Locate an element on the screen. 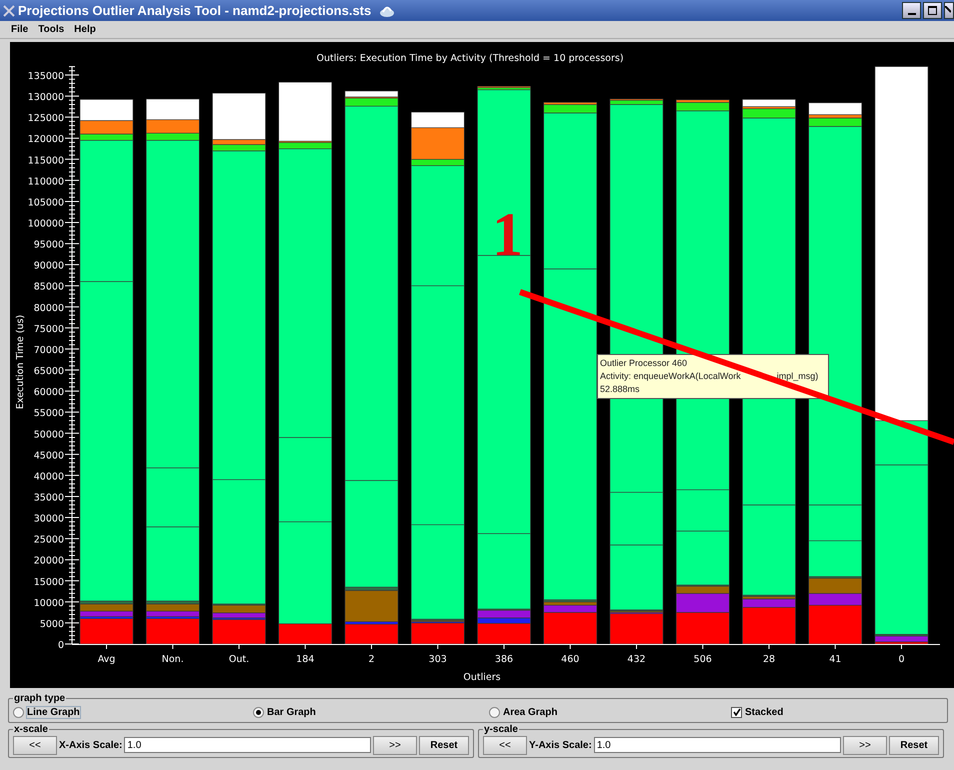 Image resolution: width=954 pixels, height=770 pixels. minimize-icon is located at coordinates (912, 13).